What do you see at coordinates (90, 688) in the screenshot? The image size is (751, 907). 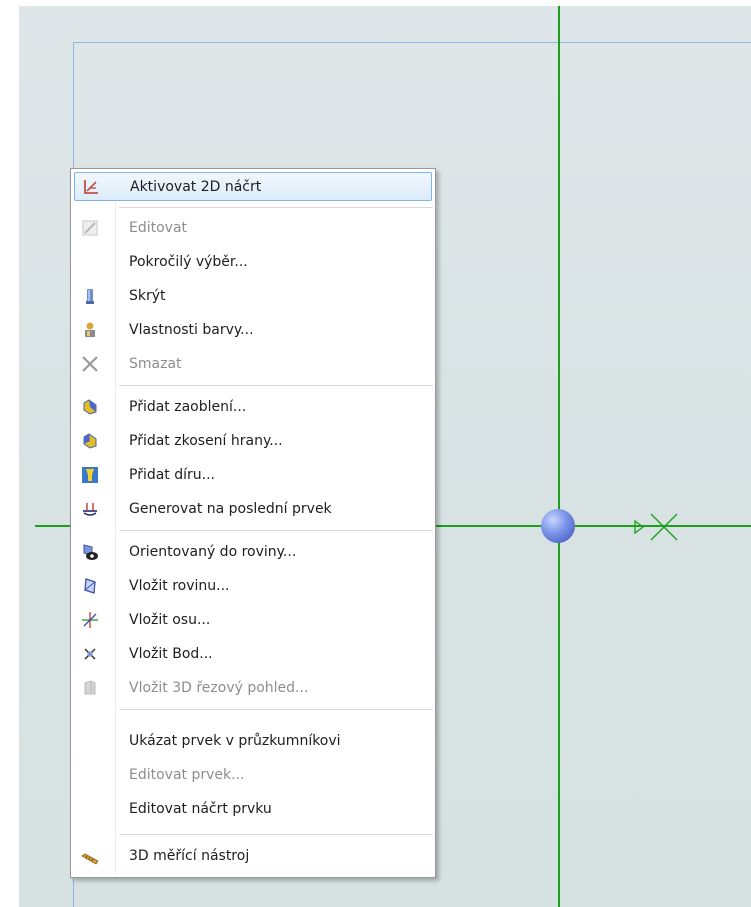 I see `section-view-icon` at bounding box center [90, 688].